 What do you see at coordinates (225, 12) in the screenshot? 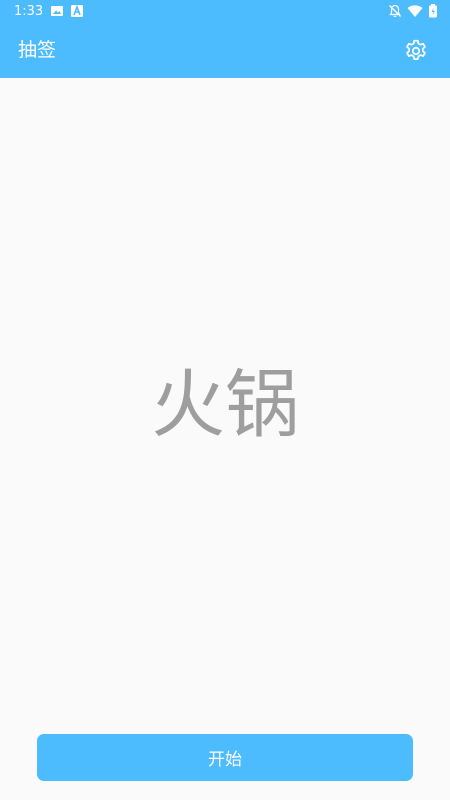
I see `status-bar: 1:33` at bounding box center [225, 12].